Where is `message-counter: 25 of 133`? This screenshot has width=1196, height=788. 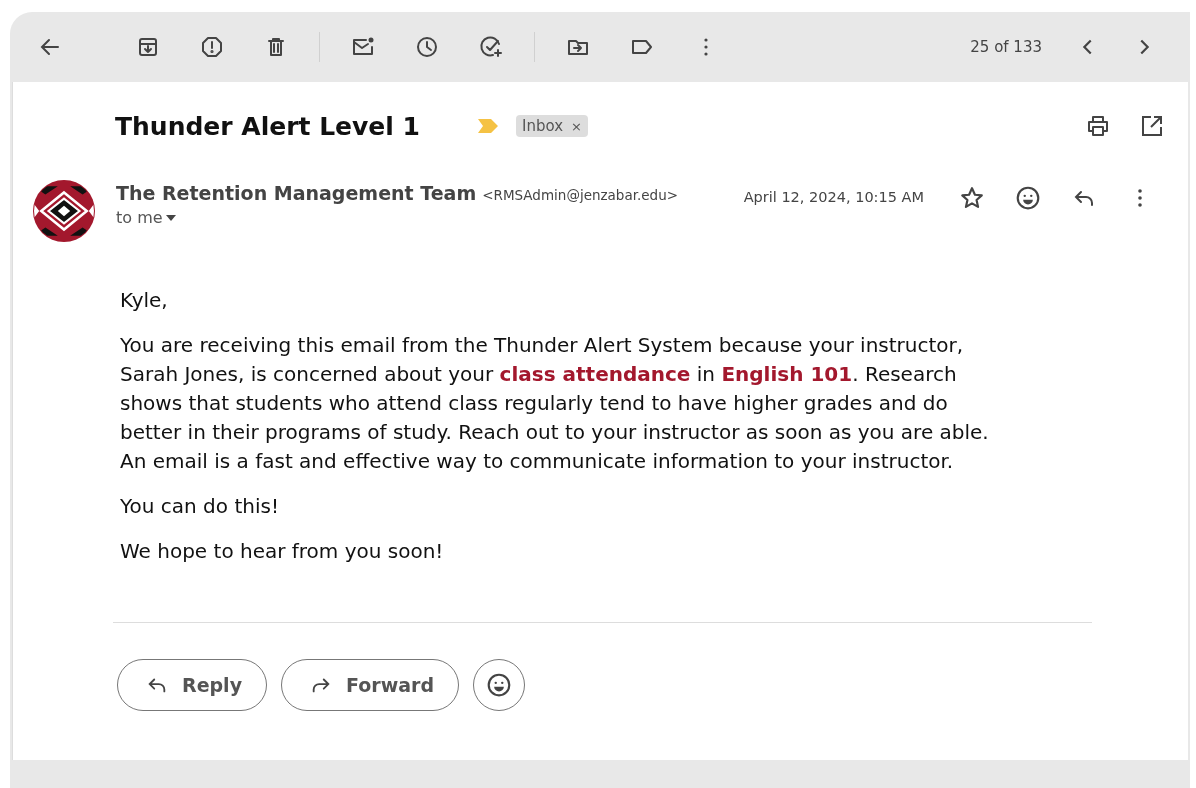
message-counter: 25 of 133 is located at coordinates (1006, 47).